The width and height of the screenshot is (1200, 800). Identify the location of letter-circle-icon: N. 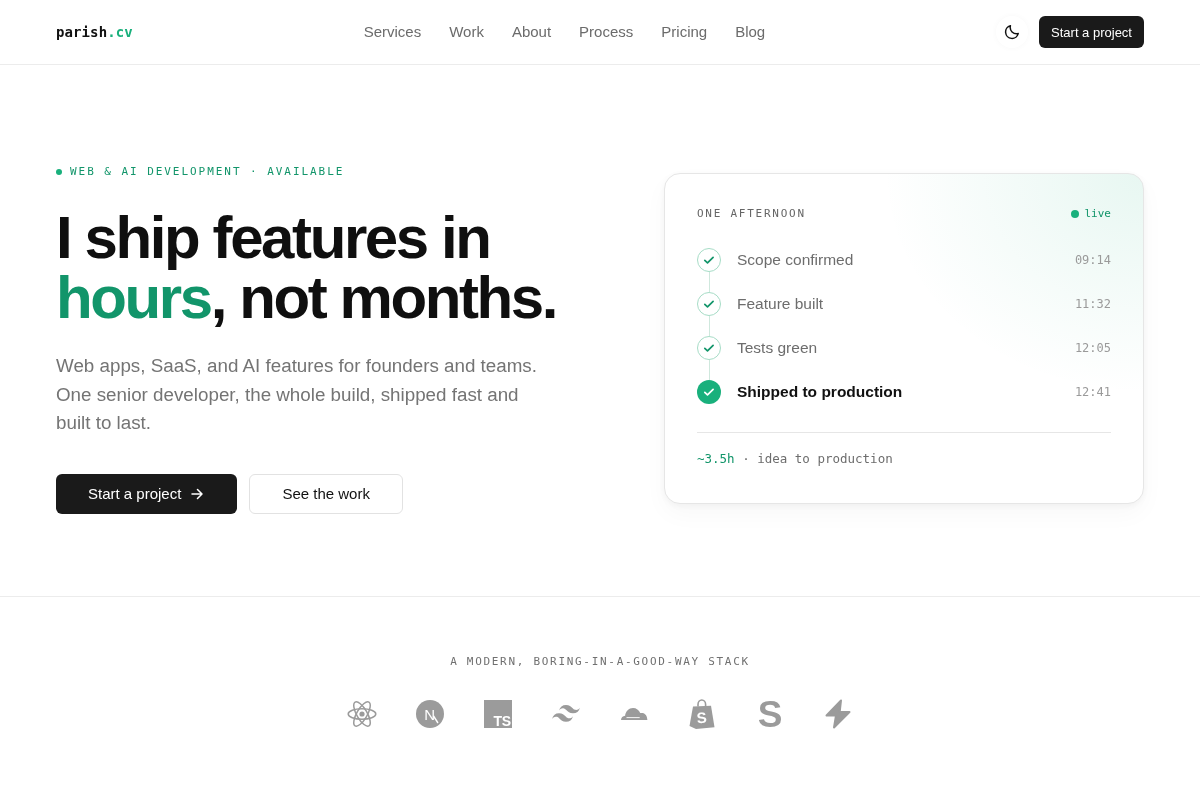
(430, 713).